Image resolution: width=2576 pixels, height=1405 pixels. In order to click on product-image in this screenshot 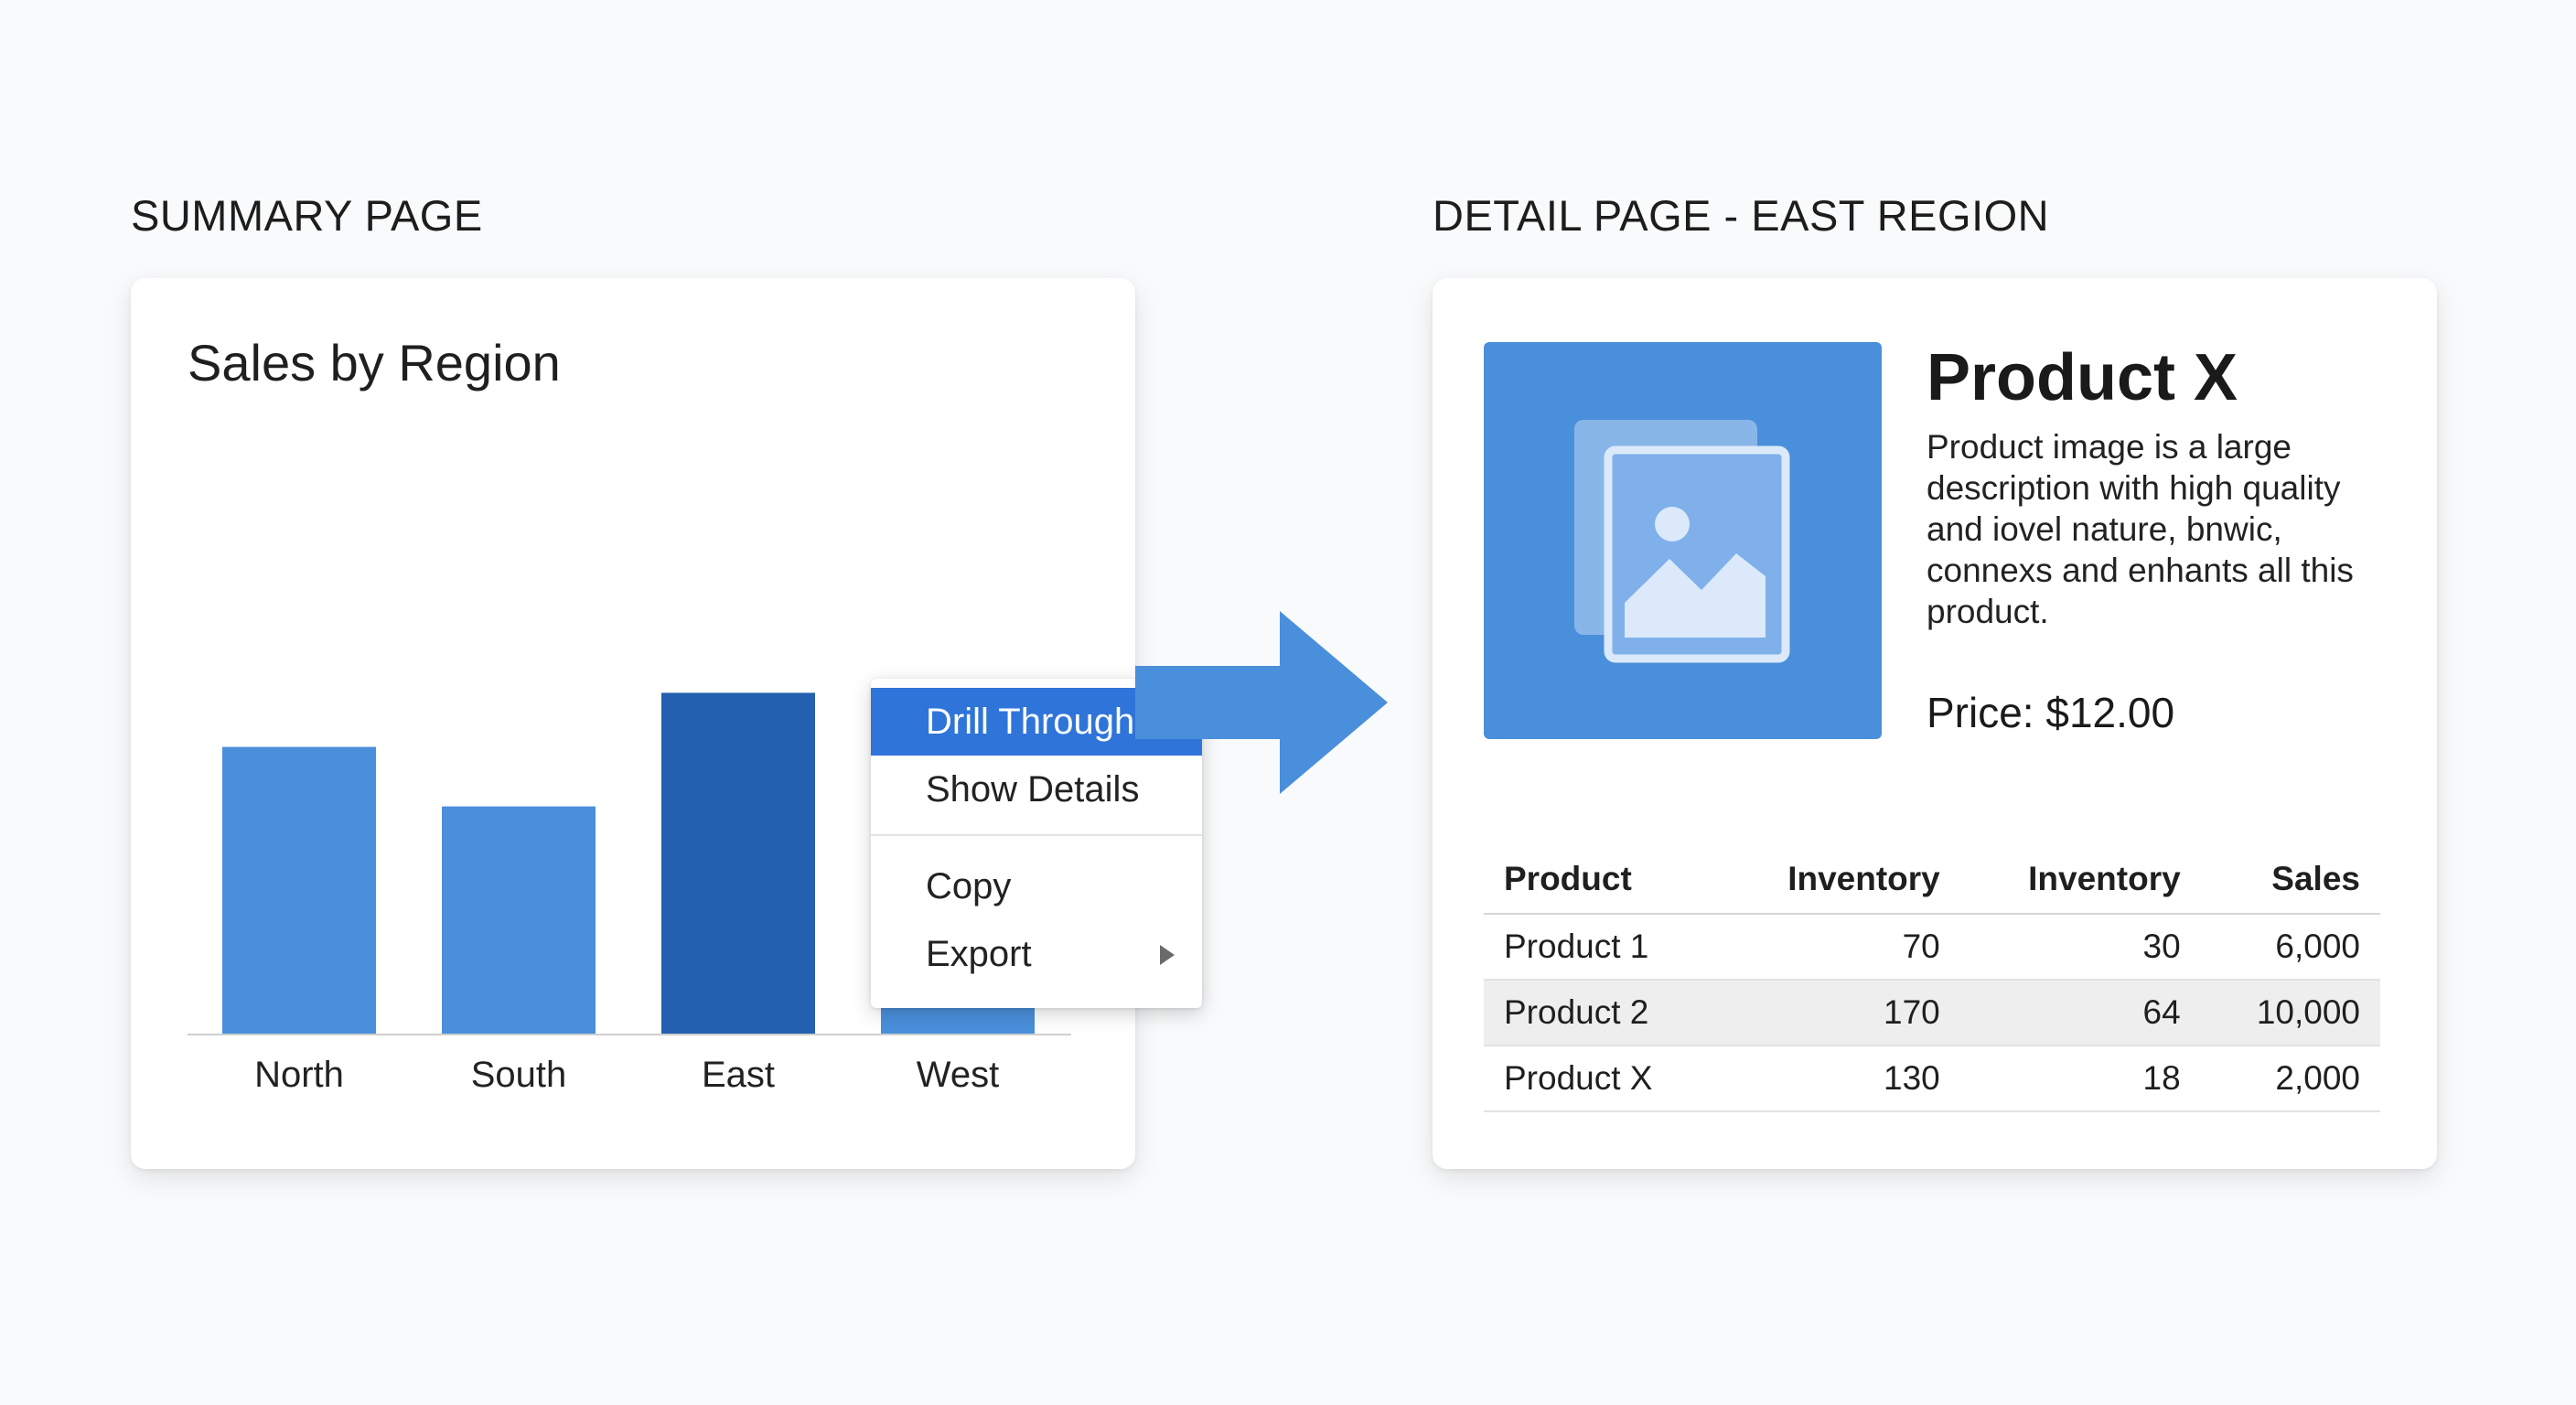, I will do `click(1683, 541)`.